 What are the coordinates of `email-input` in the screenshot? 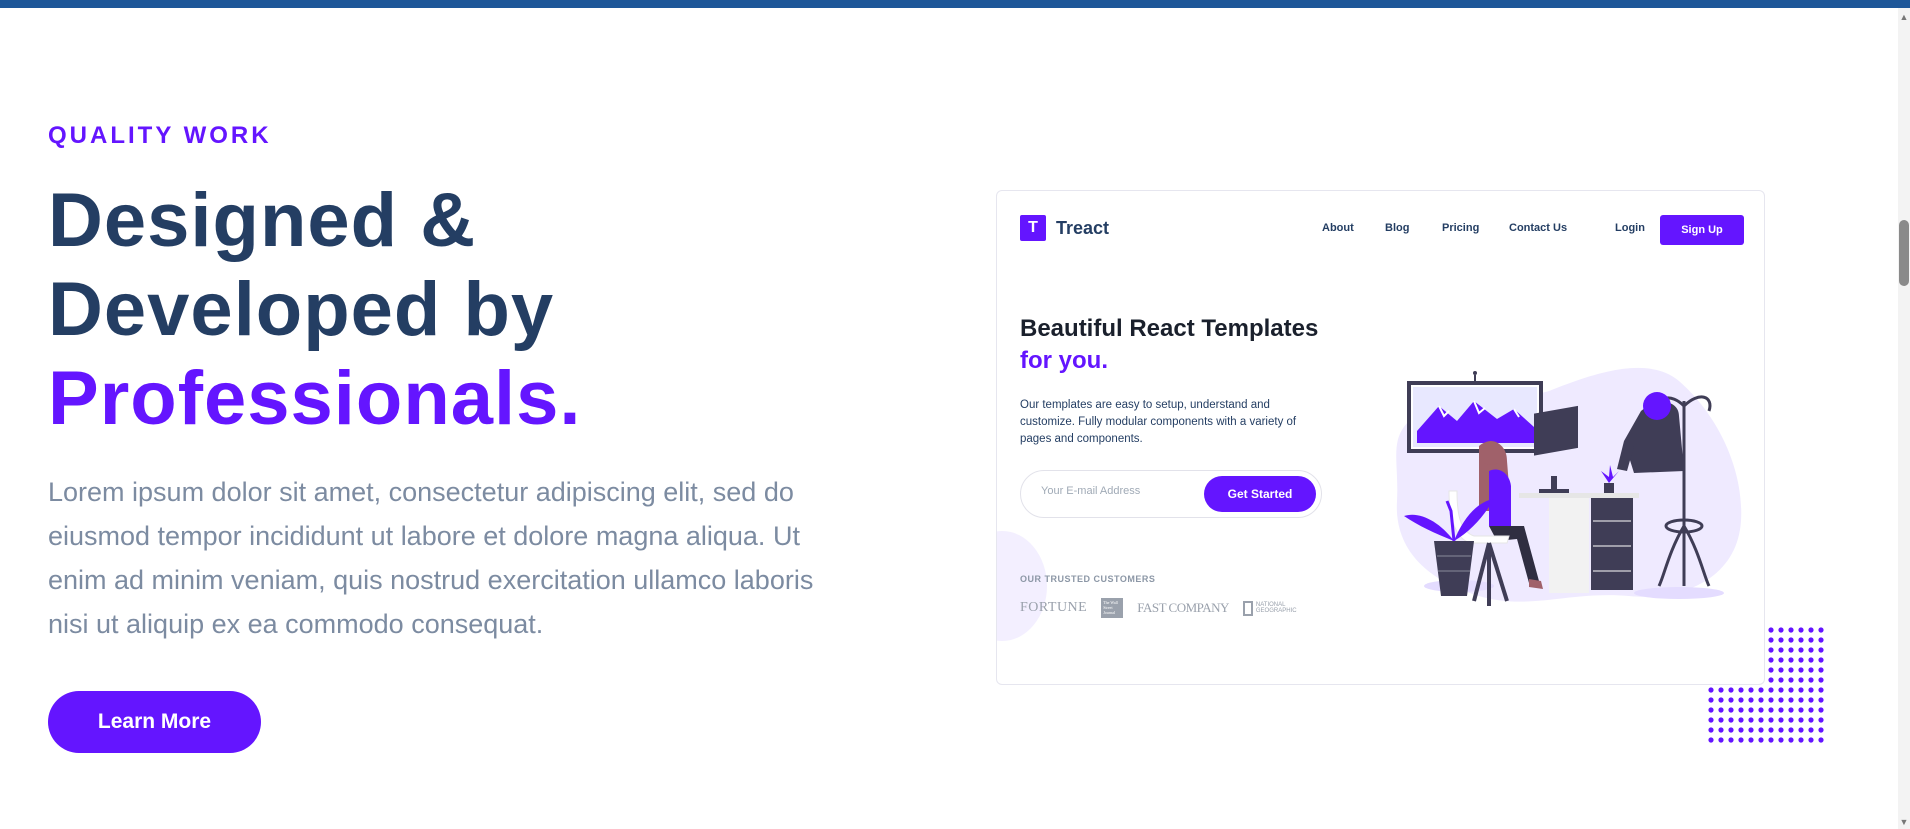 It's located at (1121, 491).